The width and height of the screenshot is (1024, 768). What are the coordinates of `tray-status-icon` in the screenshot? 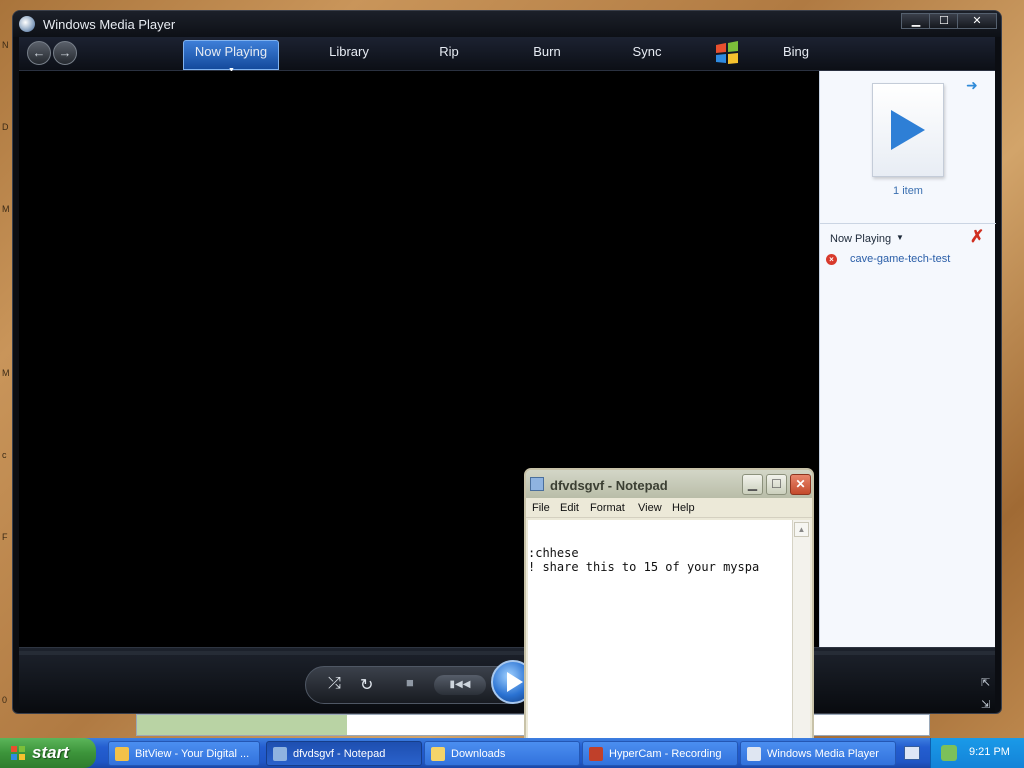 It's located at (949, 753).